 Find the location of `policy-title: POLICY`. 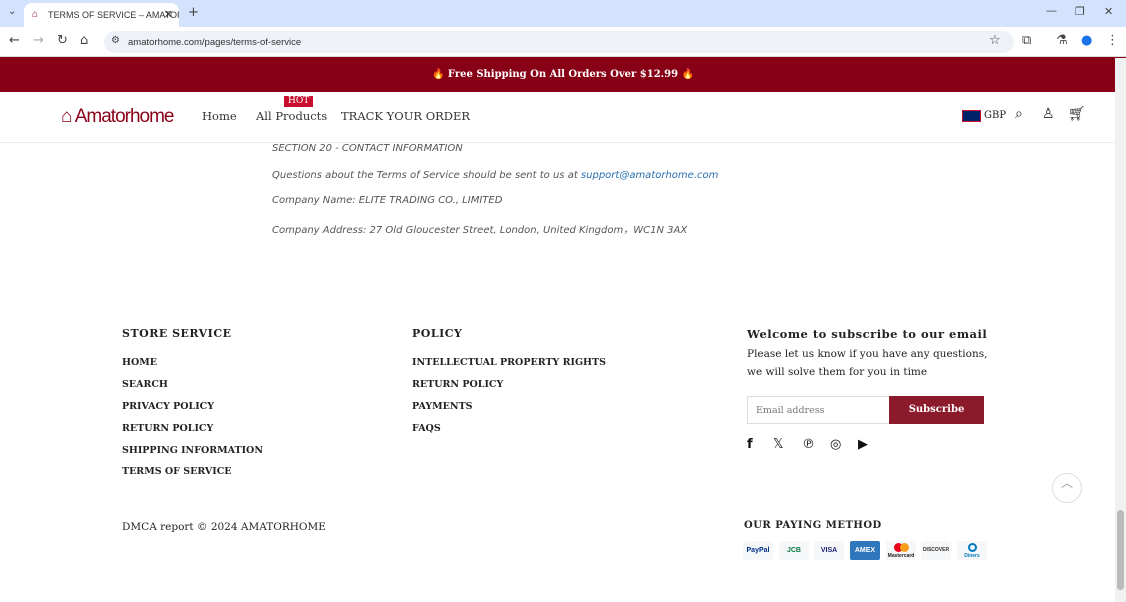

policy-title: POLICY is located at coordinates (437, 333).